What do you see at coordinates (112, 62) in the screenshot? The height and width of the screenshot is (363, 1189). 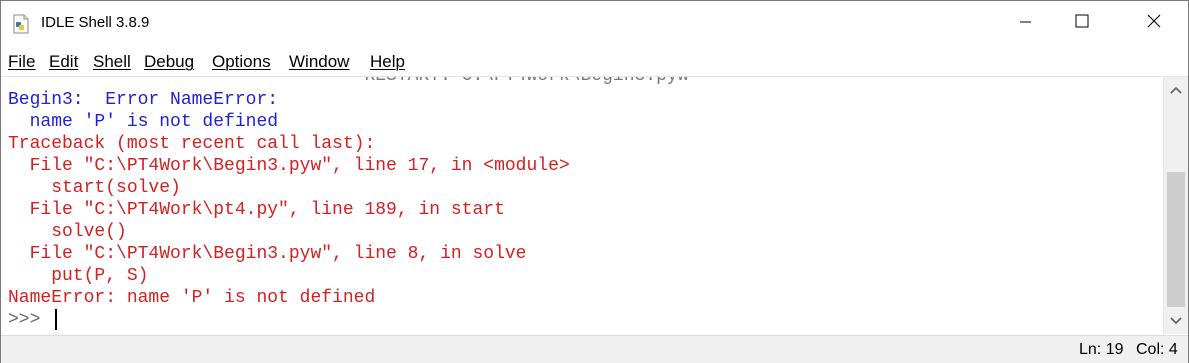 I see `menu-shell: Shell` at bounding box center [112, 62].